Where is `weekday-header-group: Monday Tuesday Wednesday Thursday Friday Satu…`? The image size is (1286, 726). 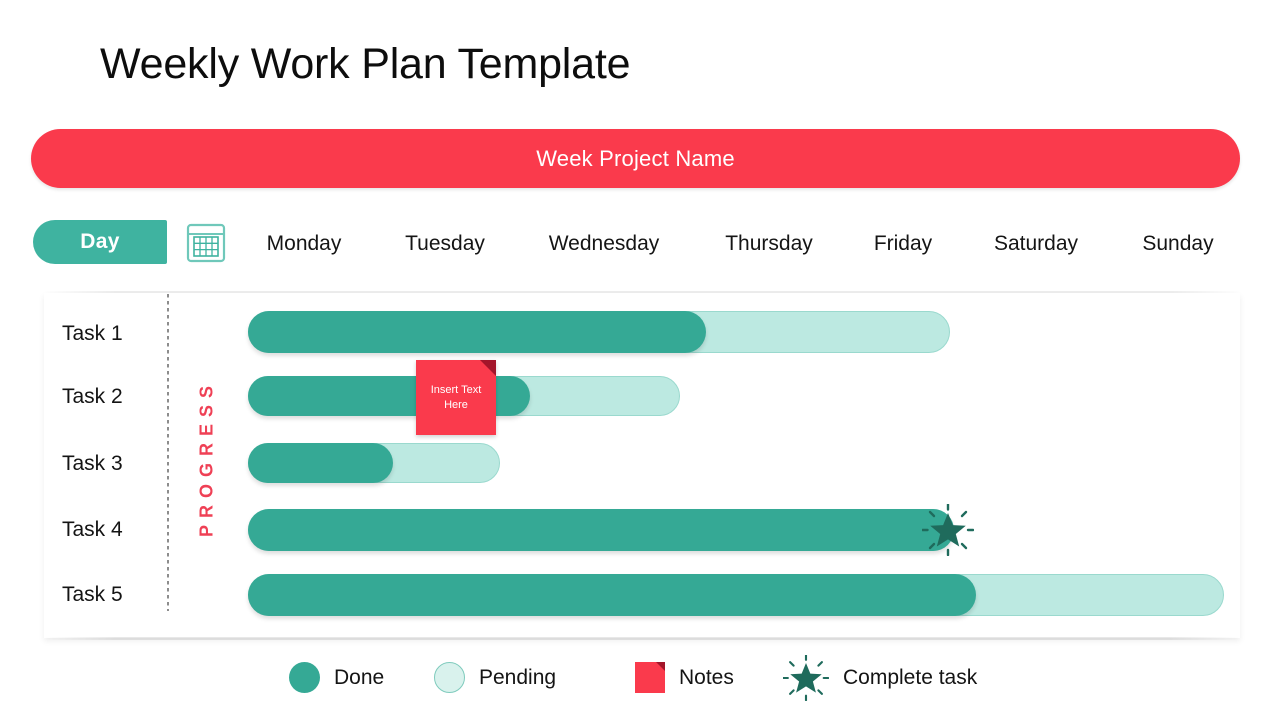
weekday-header-group: Monday Tuesday Wednesday Thursday Friday Satu… is located at coordinates (643, 248).